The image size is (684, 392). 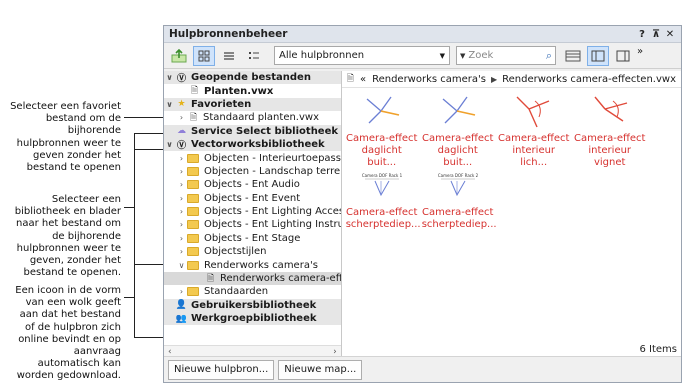 I want to click on overflow-icon: », so click(x=640, y=51).